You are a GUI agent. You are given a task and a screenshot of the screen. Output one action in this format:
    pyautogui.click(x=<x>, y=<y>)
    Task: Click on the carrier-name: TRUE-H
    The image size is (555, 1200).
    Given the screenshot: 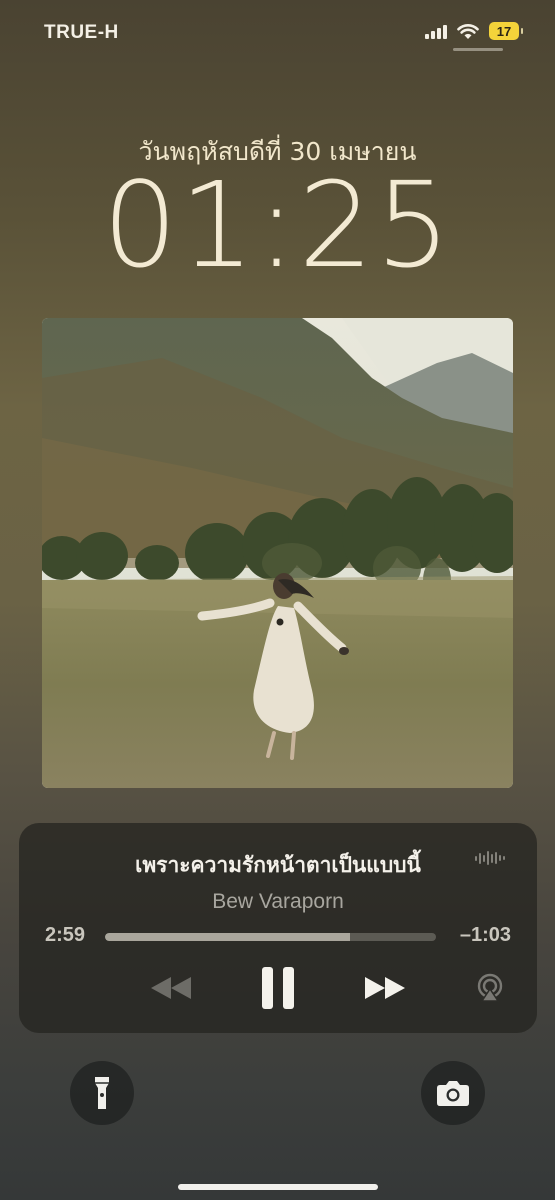 What is the action you would take?
    pyautogui.click(x=81, y=32)
    